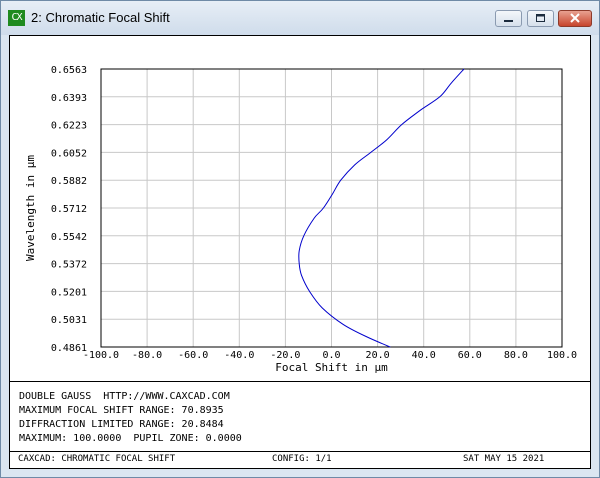 The width and height of the screenshot is (600, 478). Describe the element at coordinates (239, 355) in the screenshot. I see `x-tick-label: -40.0` at that location.